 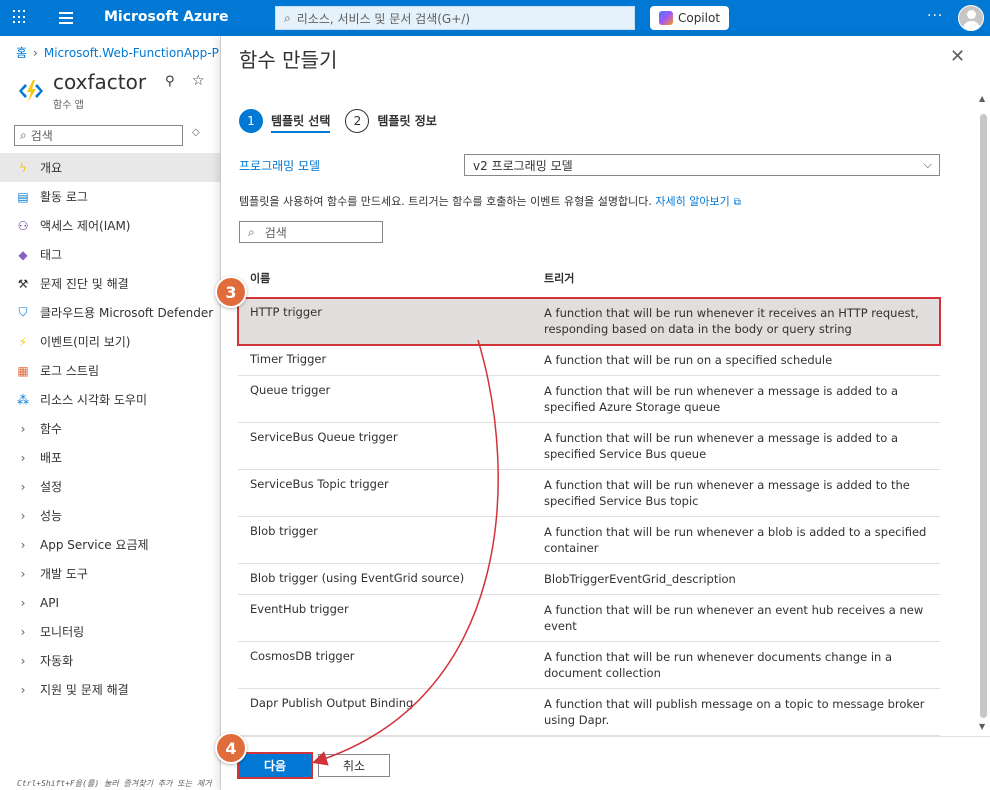 I want to click on menu-search-placeholder: 검색, so click(x=41, y=136).